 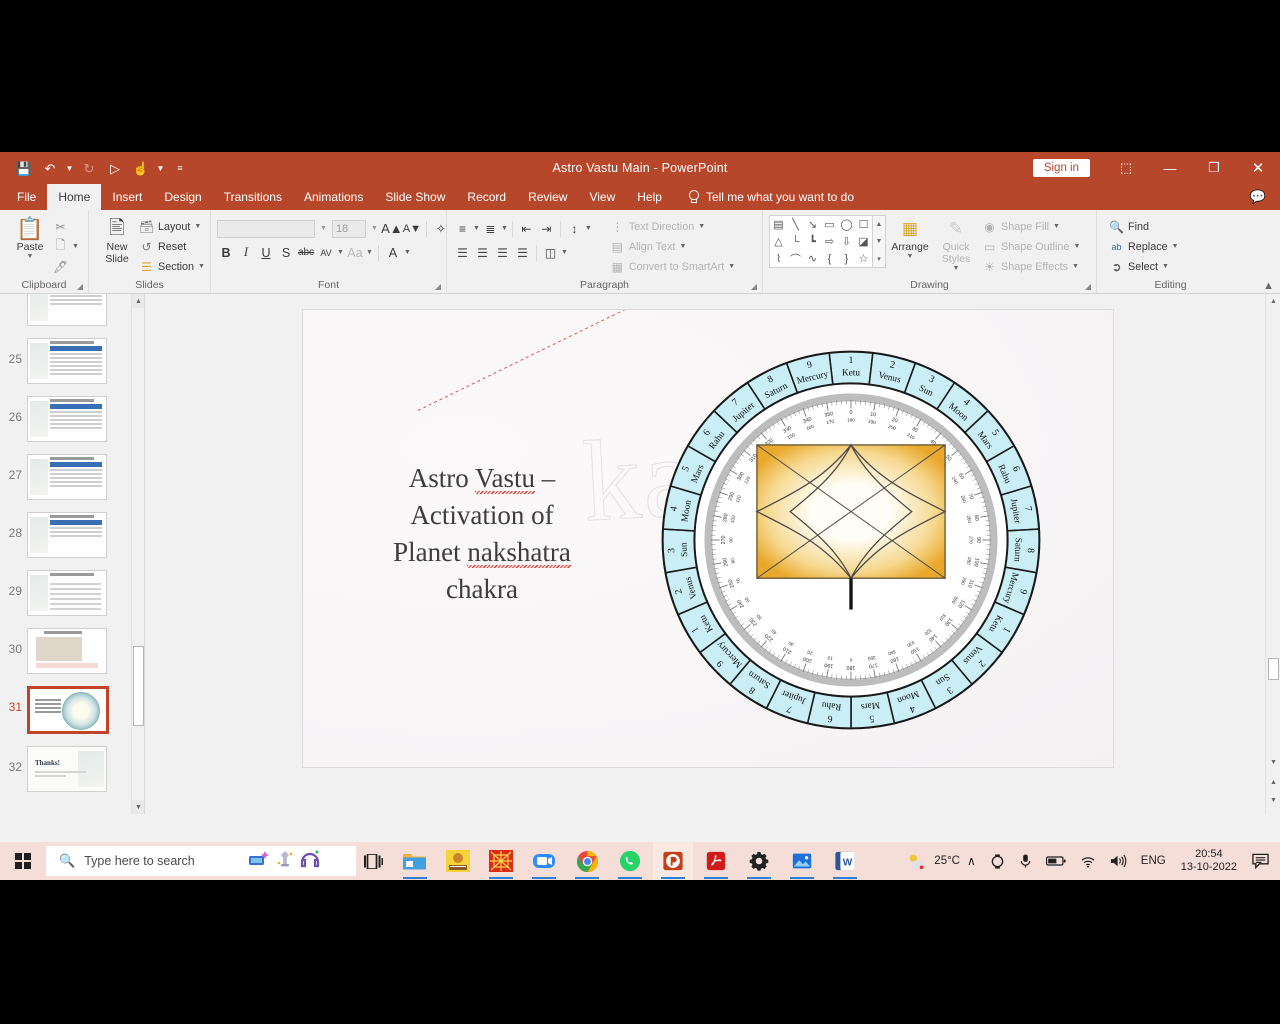 What do you see at coordinates (30, 238) in the screenshot?
I see `paste-button: 📋 Paste ▼` at bounding box center [30, 238].